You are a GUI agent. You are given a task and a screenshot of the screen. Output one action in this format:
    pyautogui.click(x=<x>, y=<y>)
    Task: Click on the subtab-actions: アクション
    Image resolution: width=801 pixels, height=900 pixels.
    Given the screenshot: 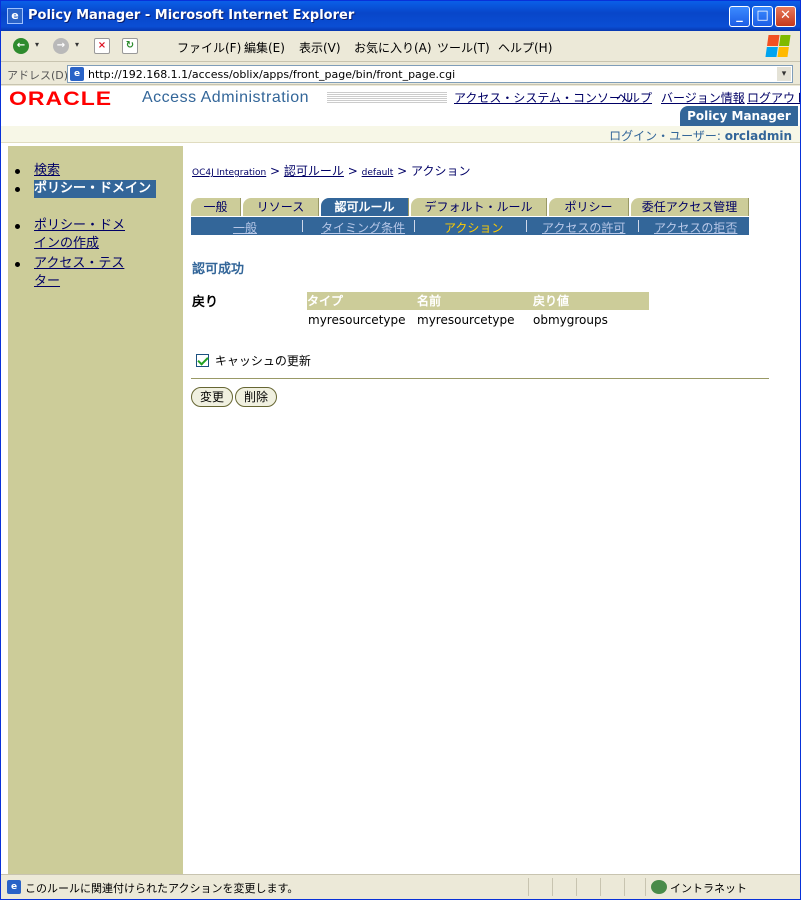 What is the action you would take?
    pyautogui.click(x=473, y=227)
    